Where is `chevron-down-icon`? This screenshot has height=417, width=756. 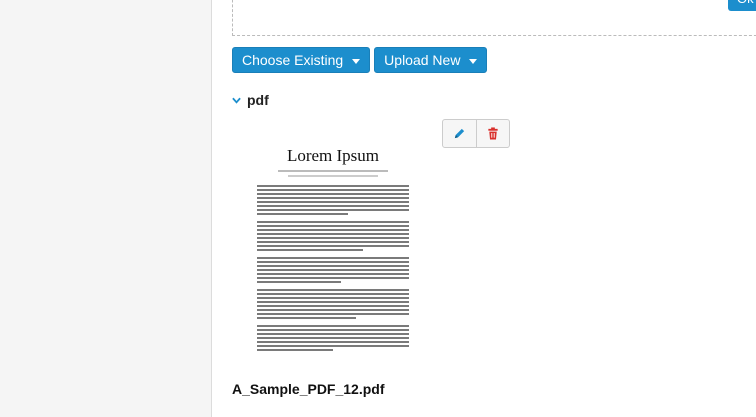 chevron-down-icon is located at coordinates (236, 100).